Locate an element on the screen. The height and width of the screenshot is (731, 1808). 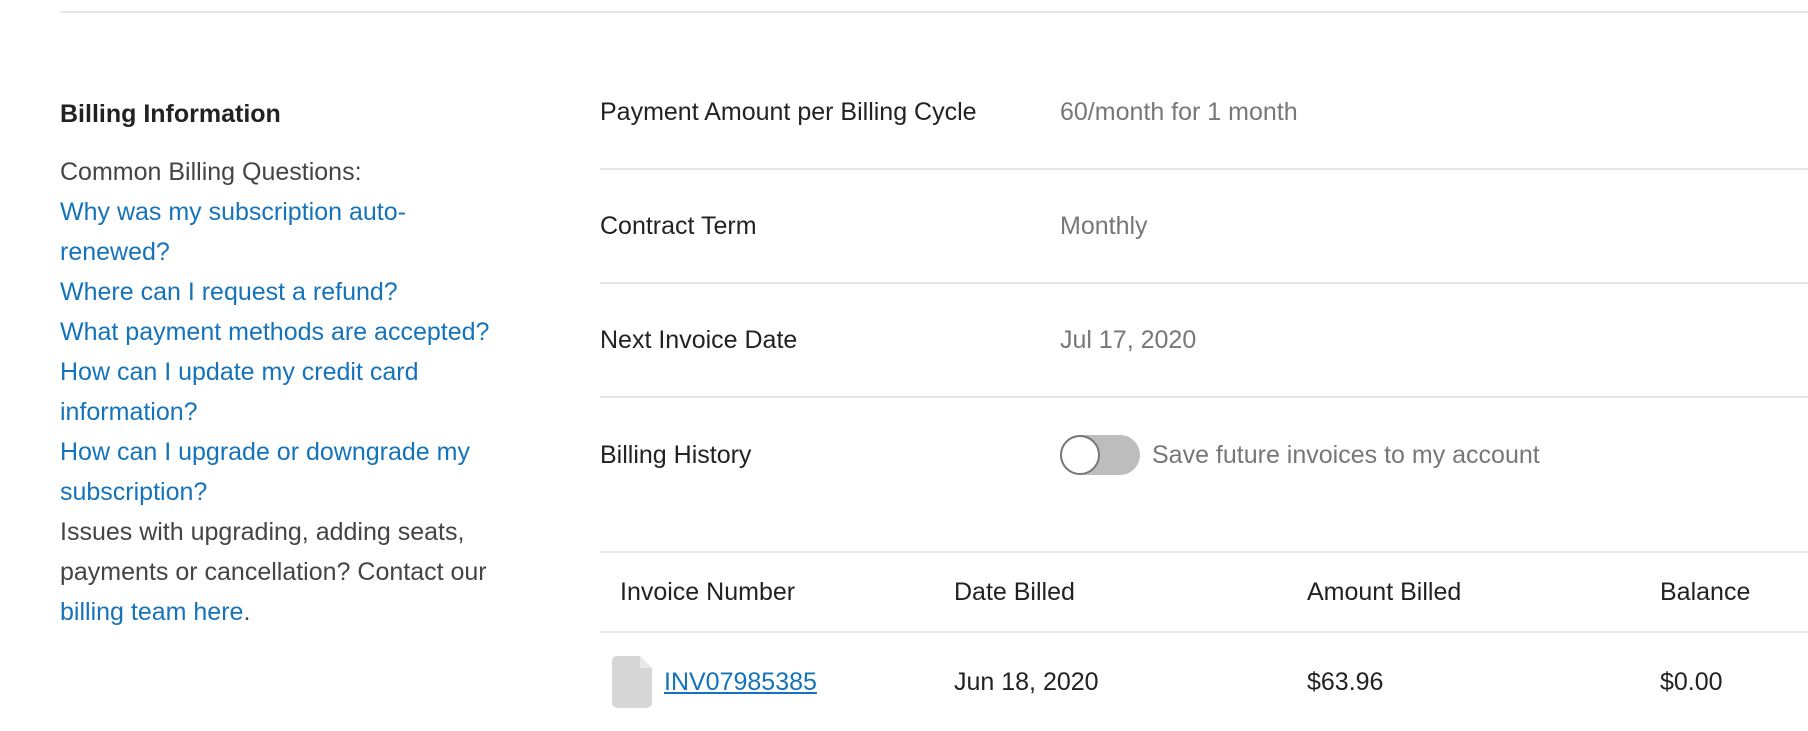
next-invoice-value: Jul 17, 2020 is located at coordinates (1128, 339).